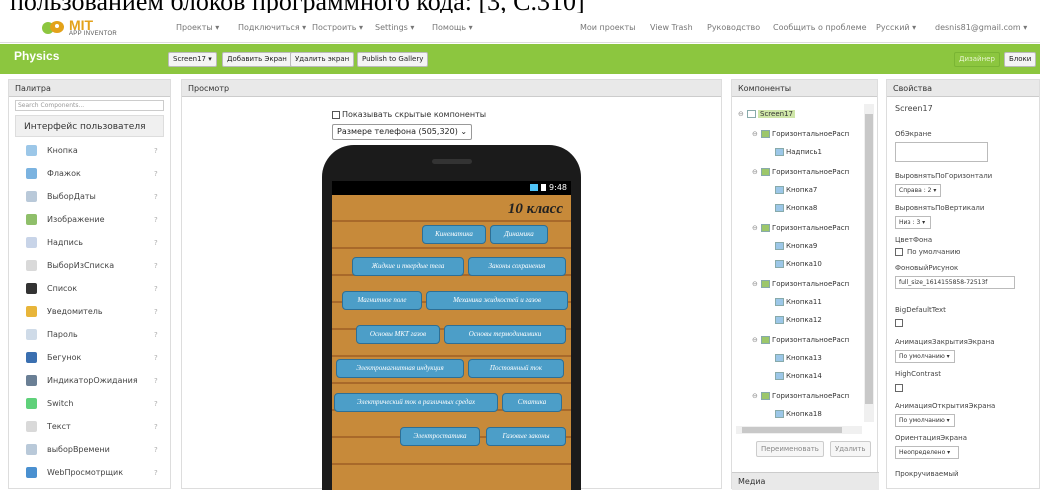 The width and height of the screenshot is (1040, 491). Describe the element at coordinates (89, 288) in the screenshot. I see `palette-item: Список?` at that location.